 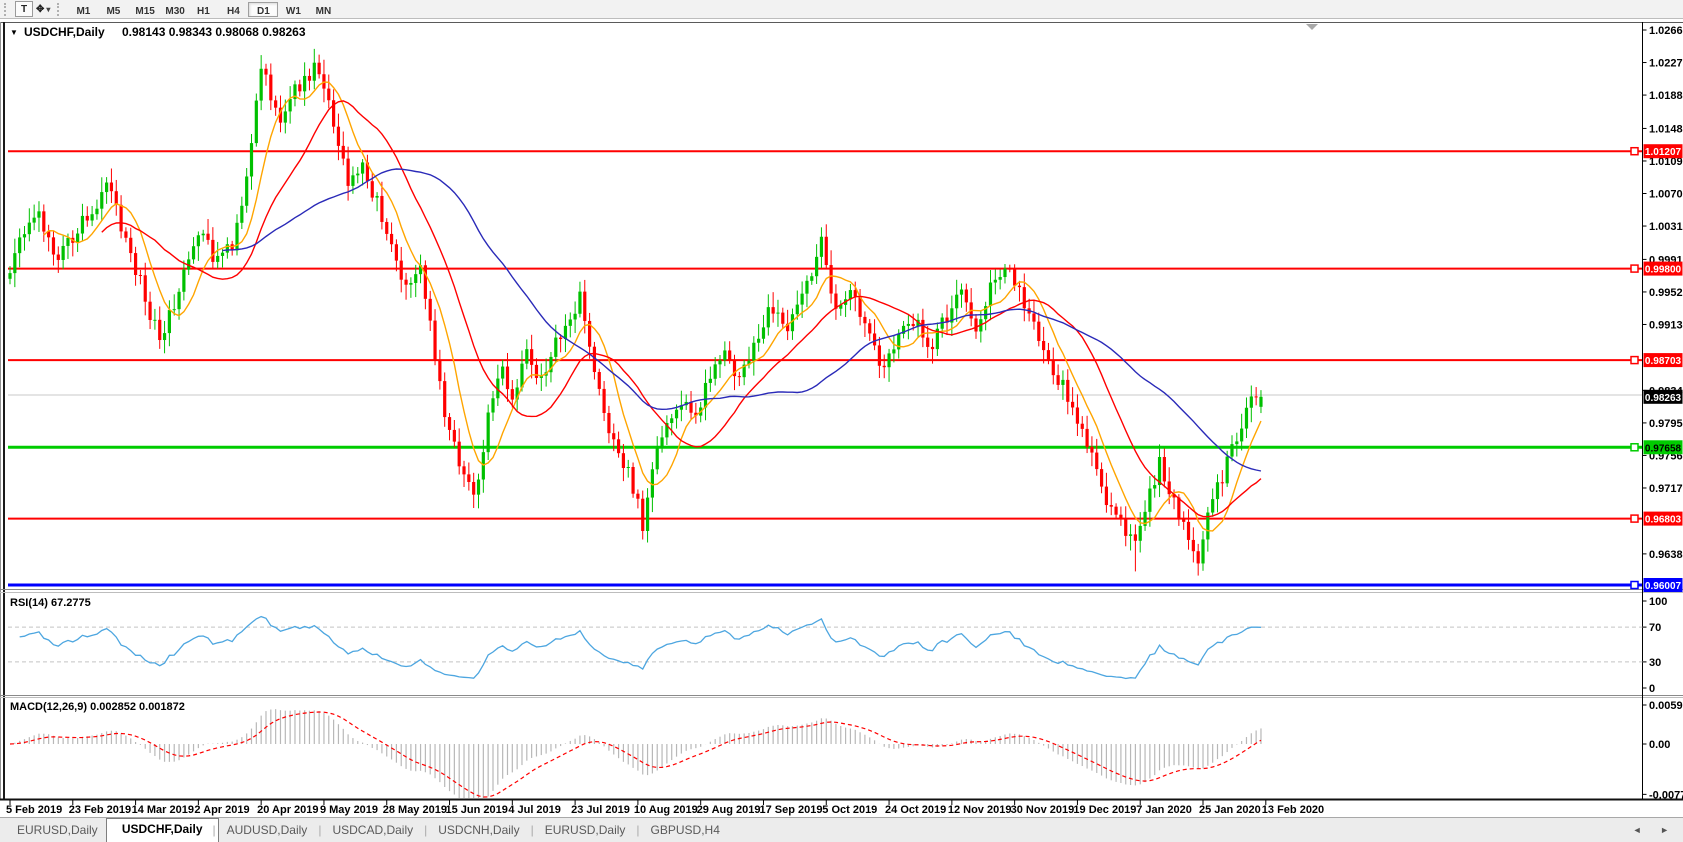 I want to click on price-axis-tick: 1.00310, so click(x=1666, y=227).